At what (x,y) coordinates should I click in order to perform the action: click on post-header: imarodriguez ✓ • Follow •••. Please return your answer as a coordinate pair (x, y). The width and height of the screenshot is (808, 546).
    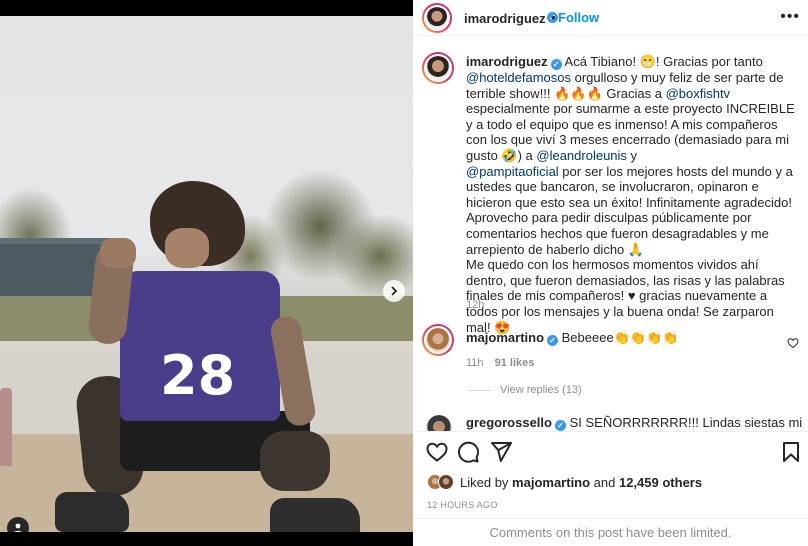
    Looking at the image, I should click on (610, 18).